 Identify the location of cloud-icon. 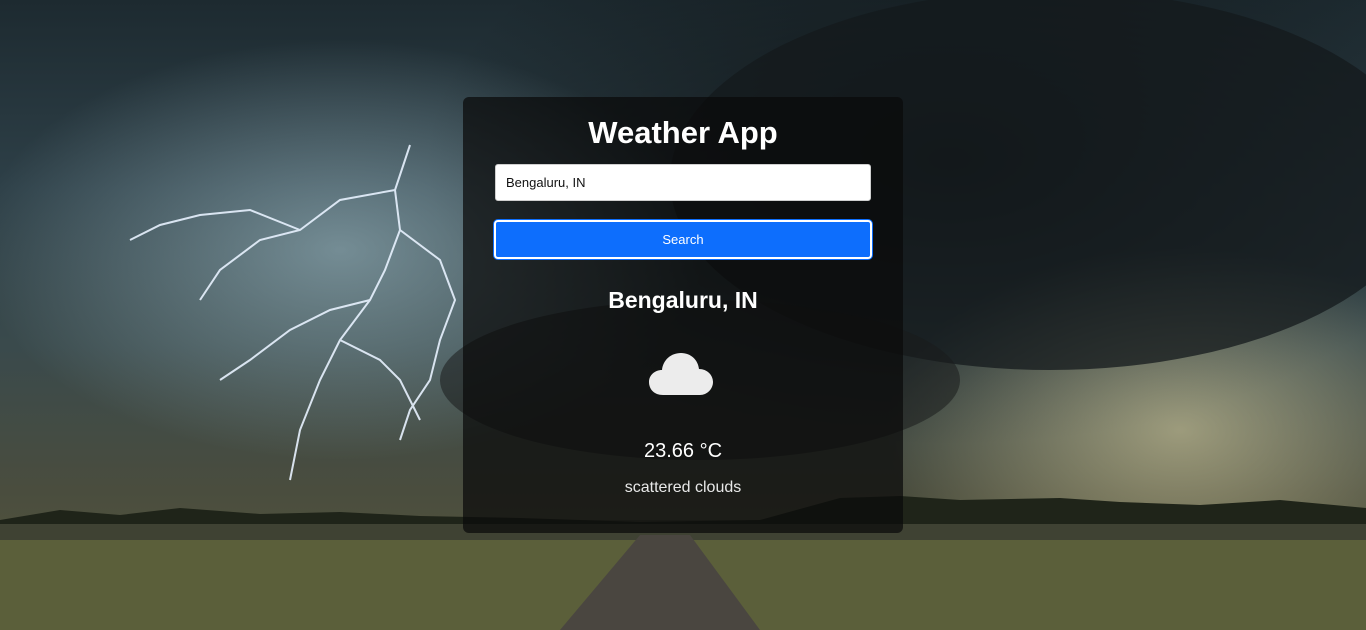
(681, 374).